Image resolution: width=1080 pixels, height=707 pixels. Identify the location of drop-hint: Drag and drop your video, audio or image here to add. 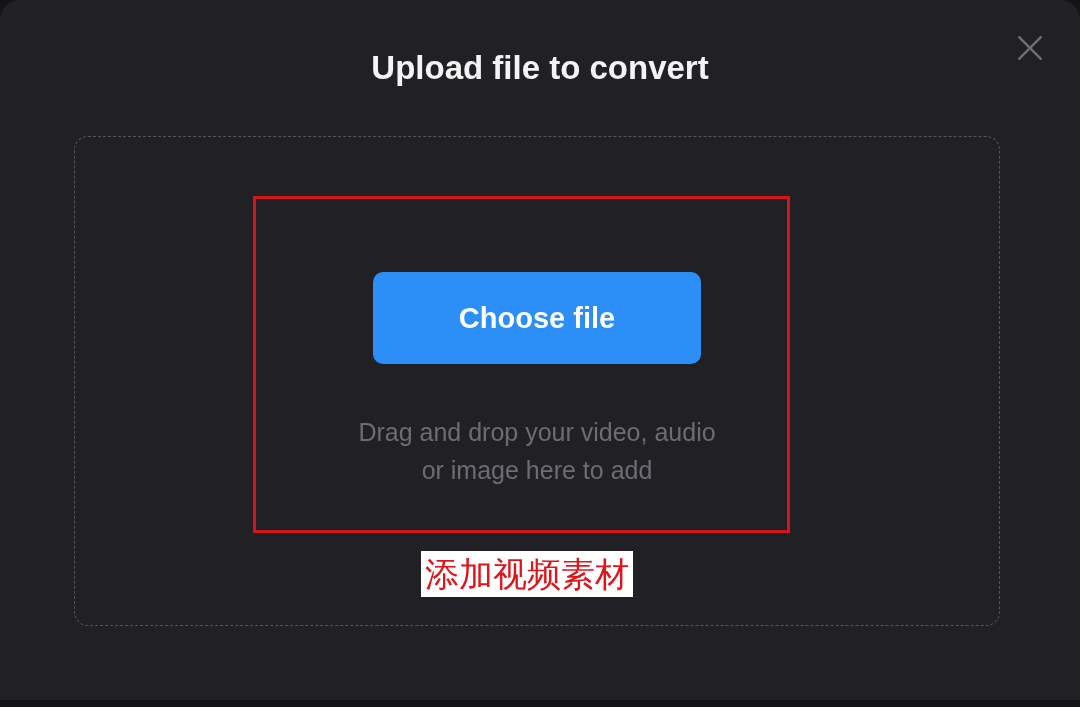
(537, 451).